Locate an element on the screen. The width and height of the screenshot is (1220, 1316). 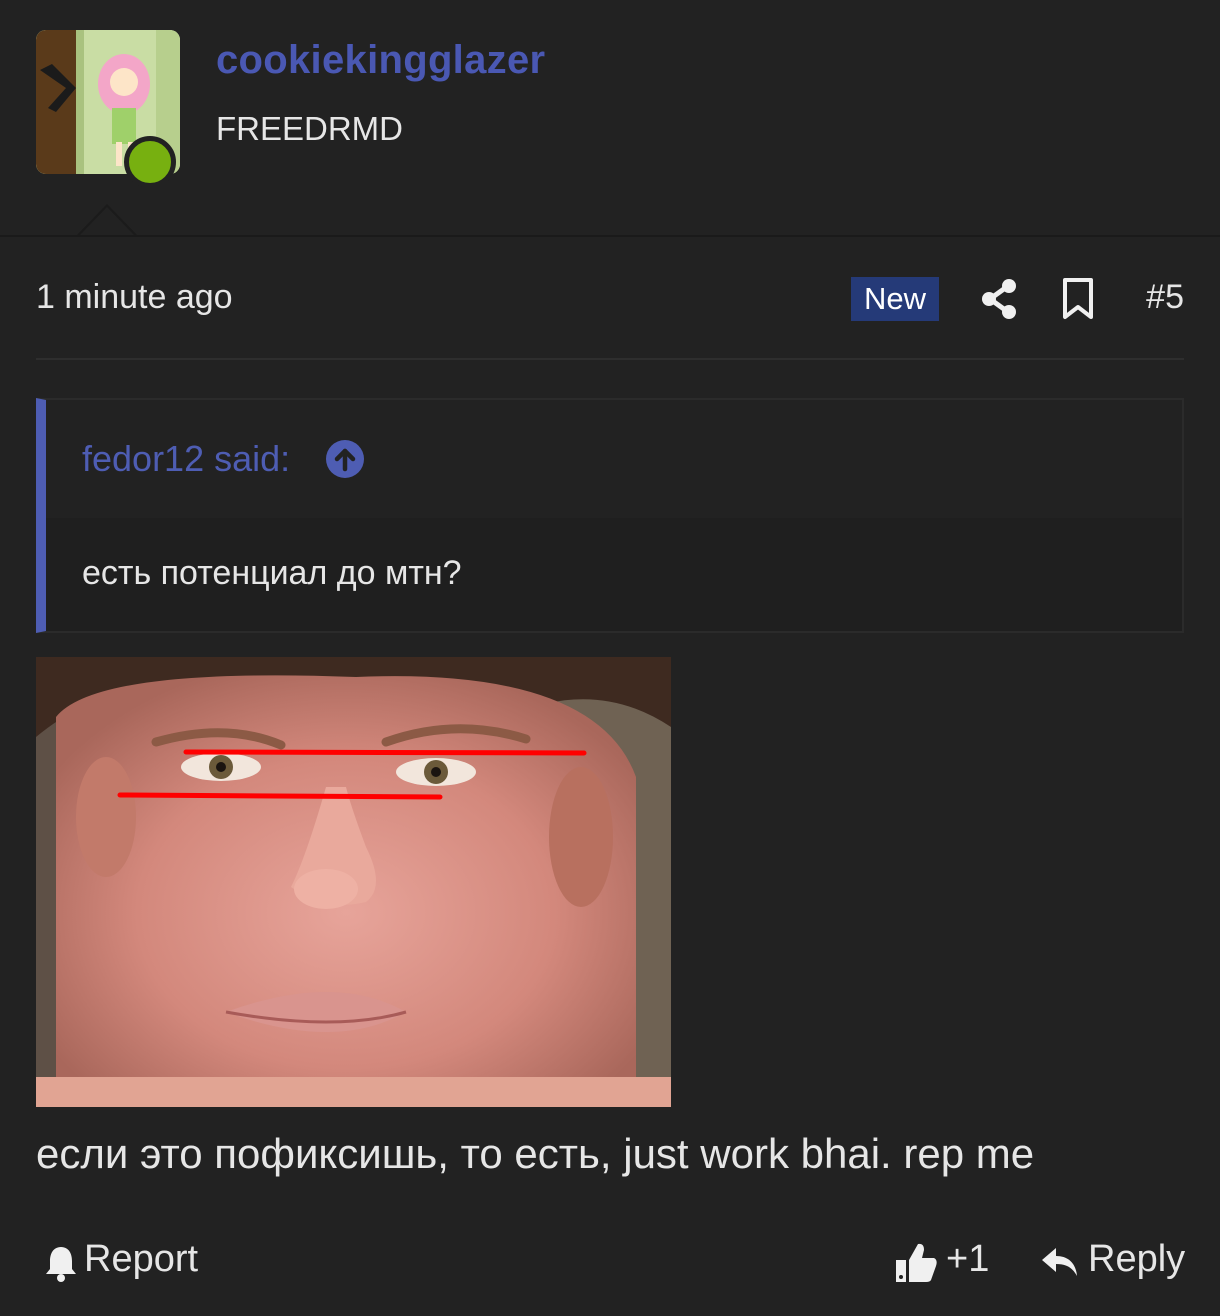
new-badge: New is located at coordinates (895, 299).